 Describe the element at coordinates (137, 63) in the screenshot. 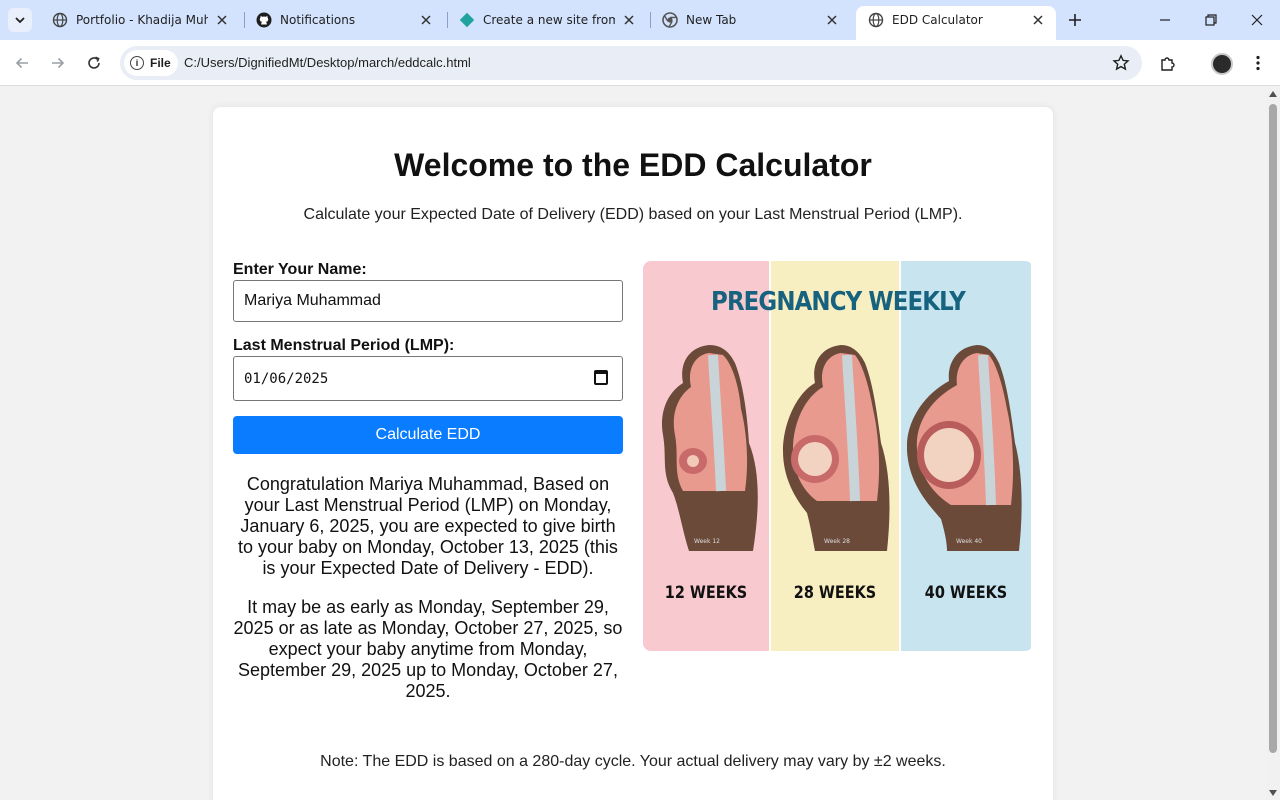

I see `info-icon: i` at that location.